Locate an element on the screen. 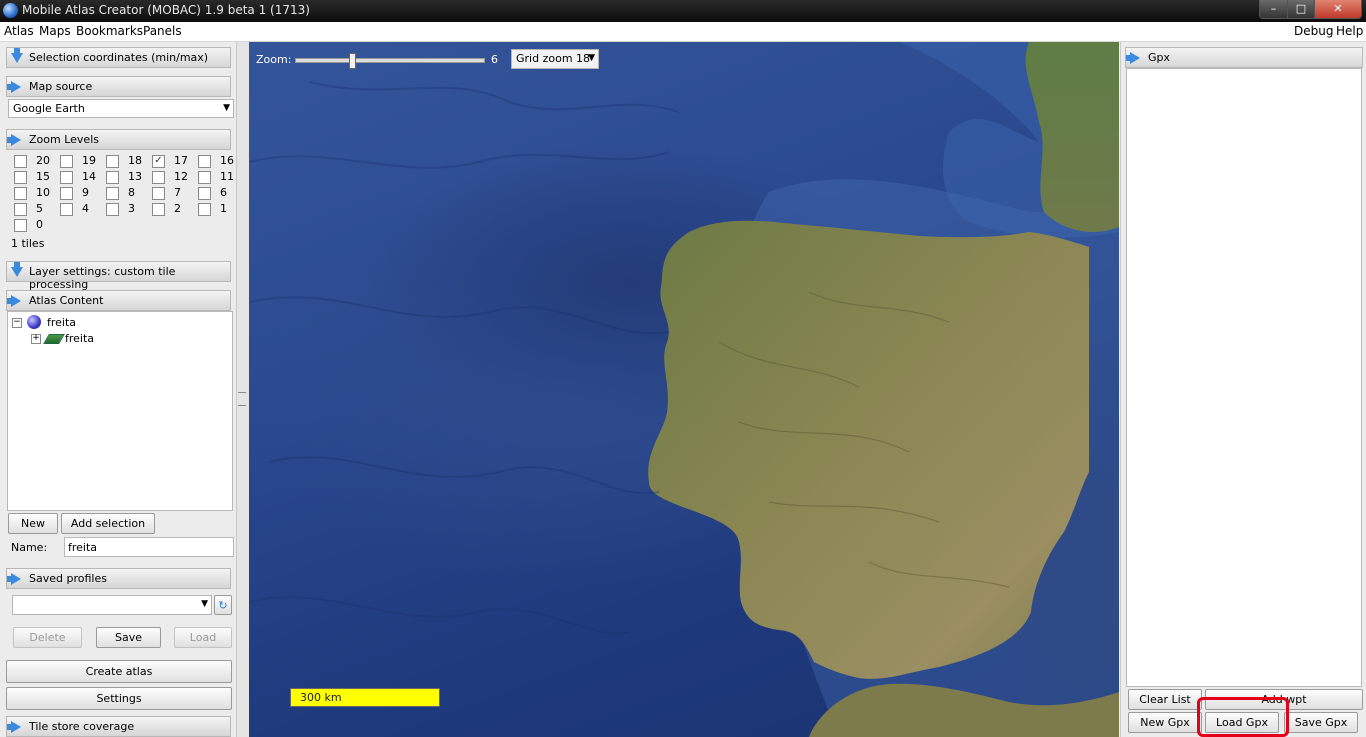 Image resolution: width=1366 pixels, height=737 pixels. name-label: Name: is located at coordinates (29, 547).